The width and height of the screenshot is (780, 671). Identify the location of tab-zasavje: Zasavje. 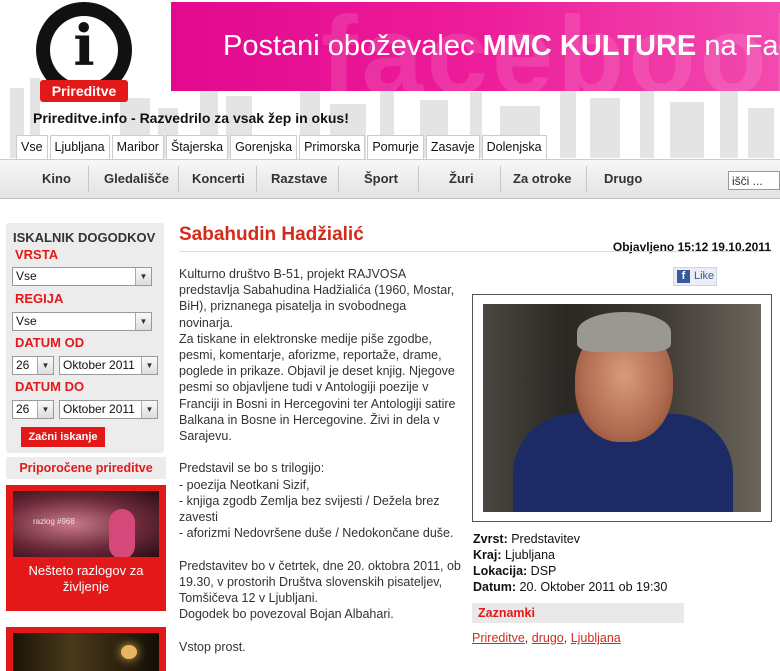
(452, 147).